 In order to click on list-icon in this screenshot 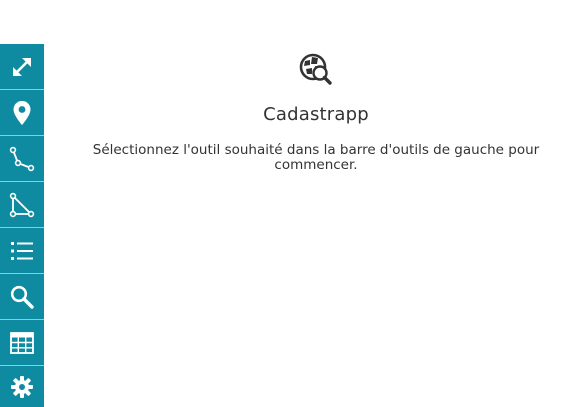, I will do `click(22, 250)`.